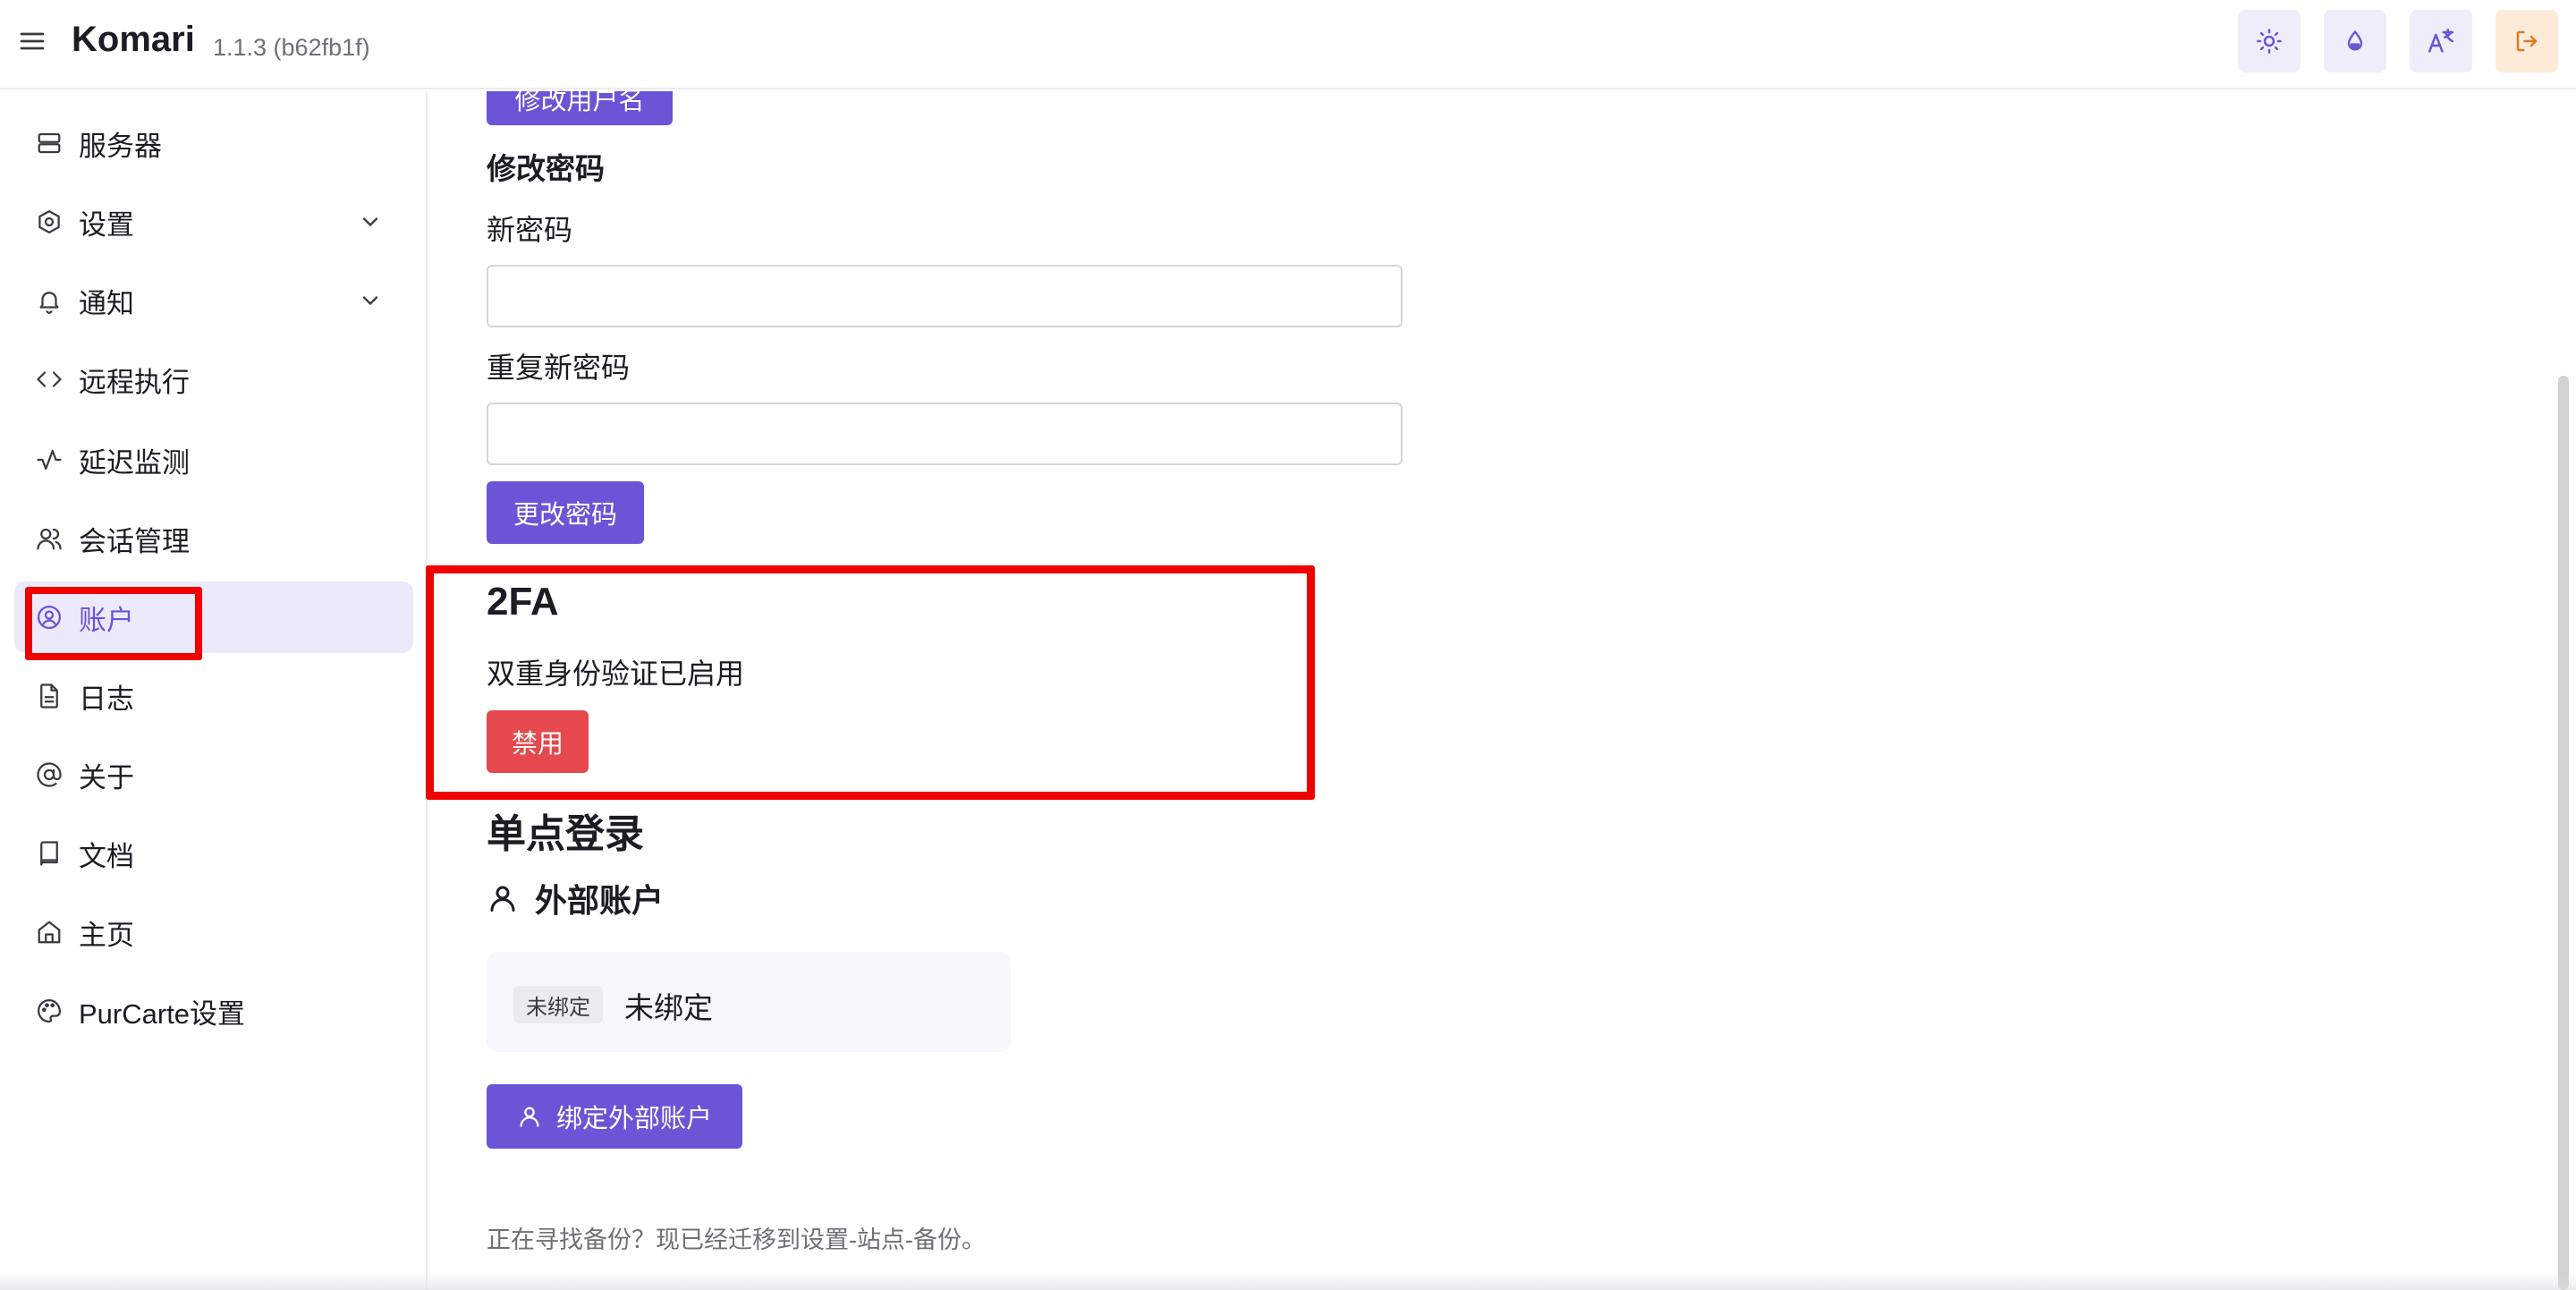 The image size is (2576, 1290). I want to click on sidebar-item-servers: 服务器, so click(213, 143).